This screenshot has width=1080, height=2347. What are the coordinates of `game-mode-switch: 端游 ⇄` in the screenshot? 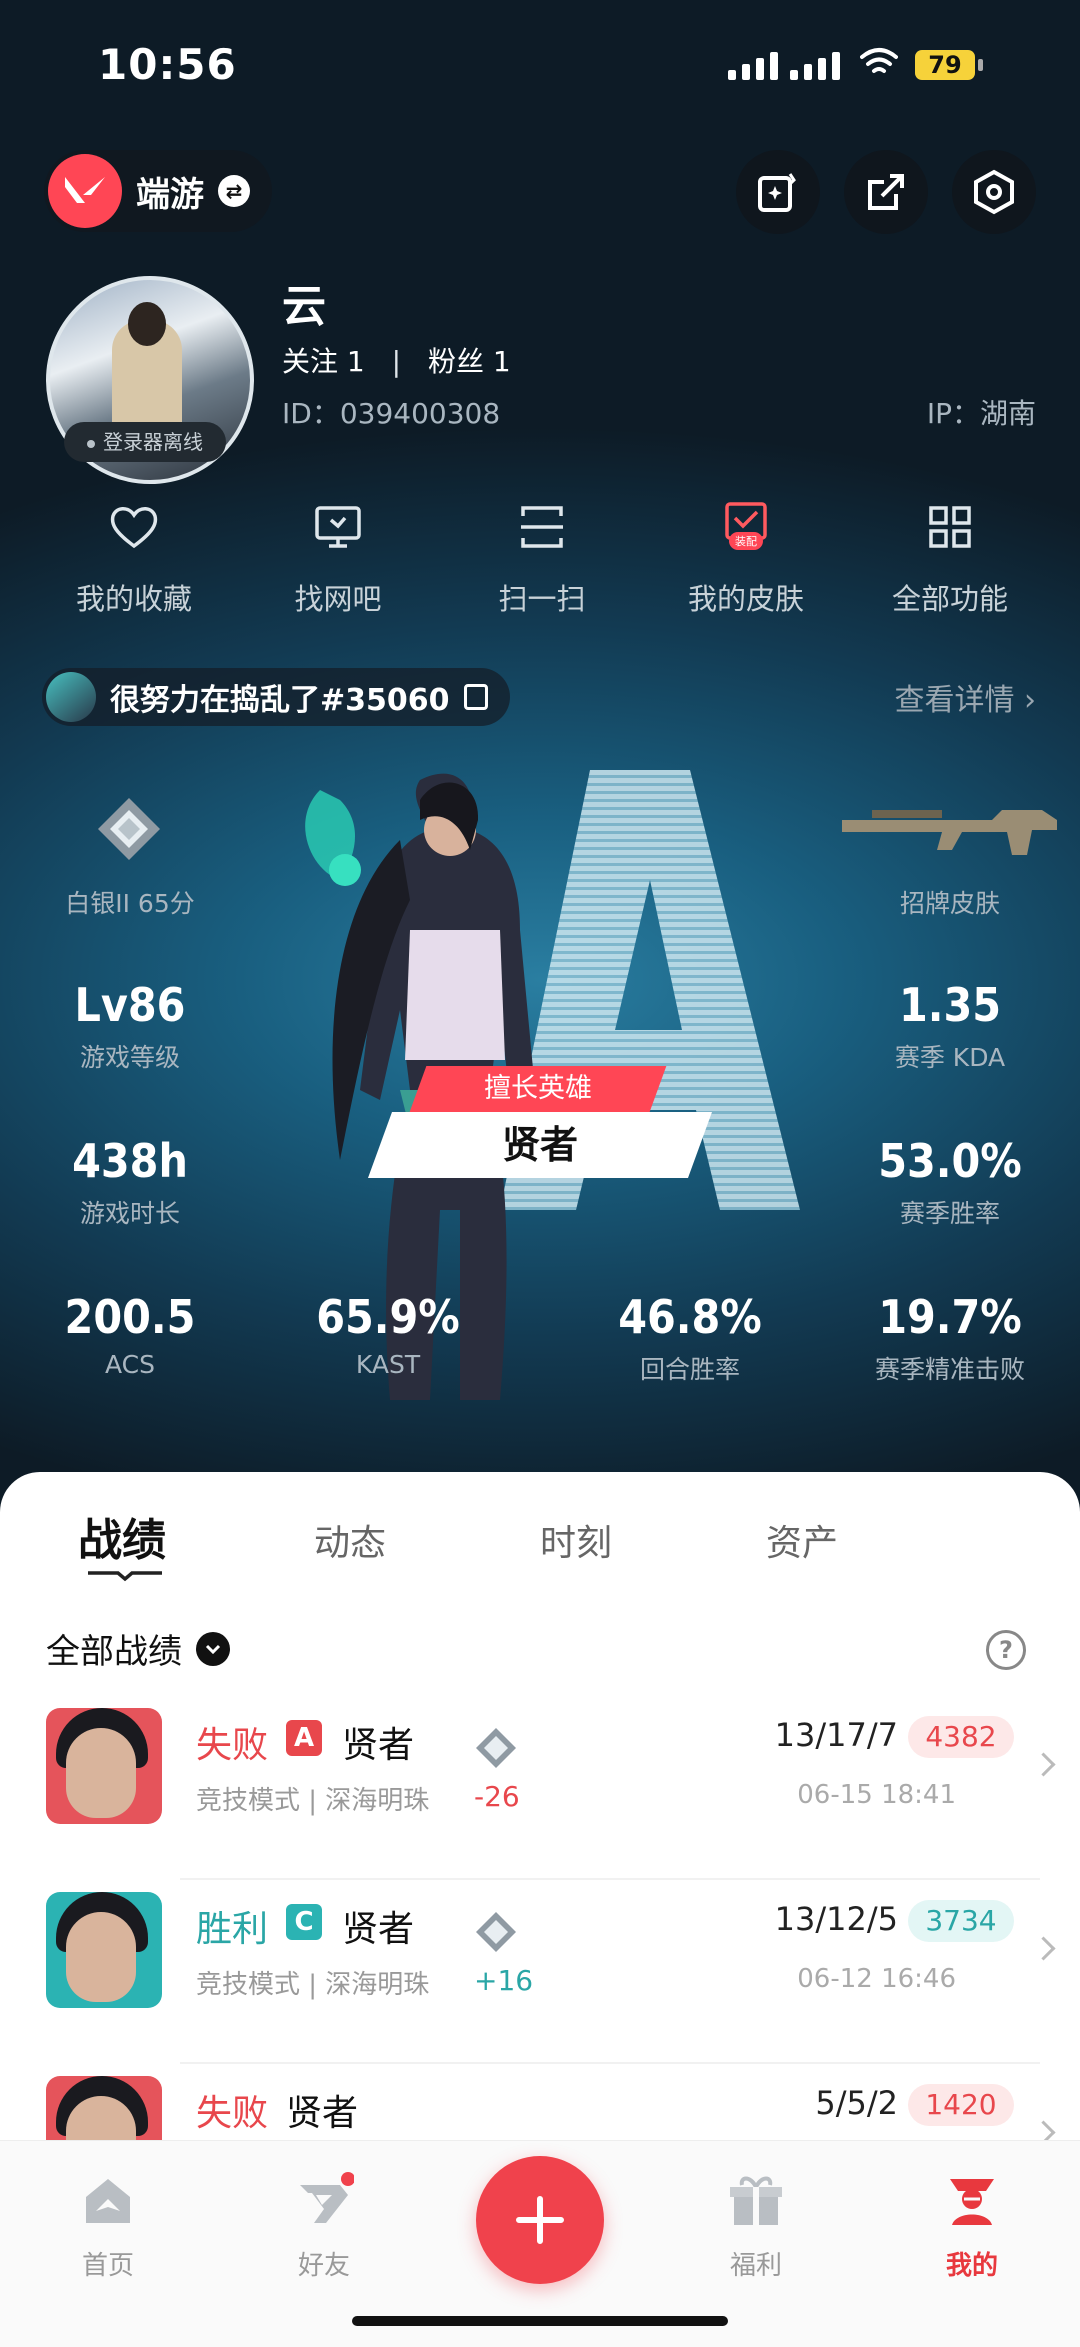 It's located at (158, 191).